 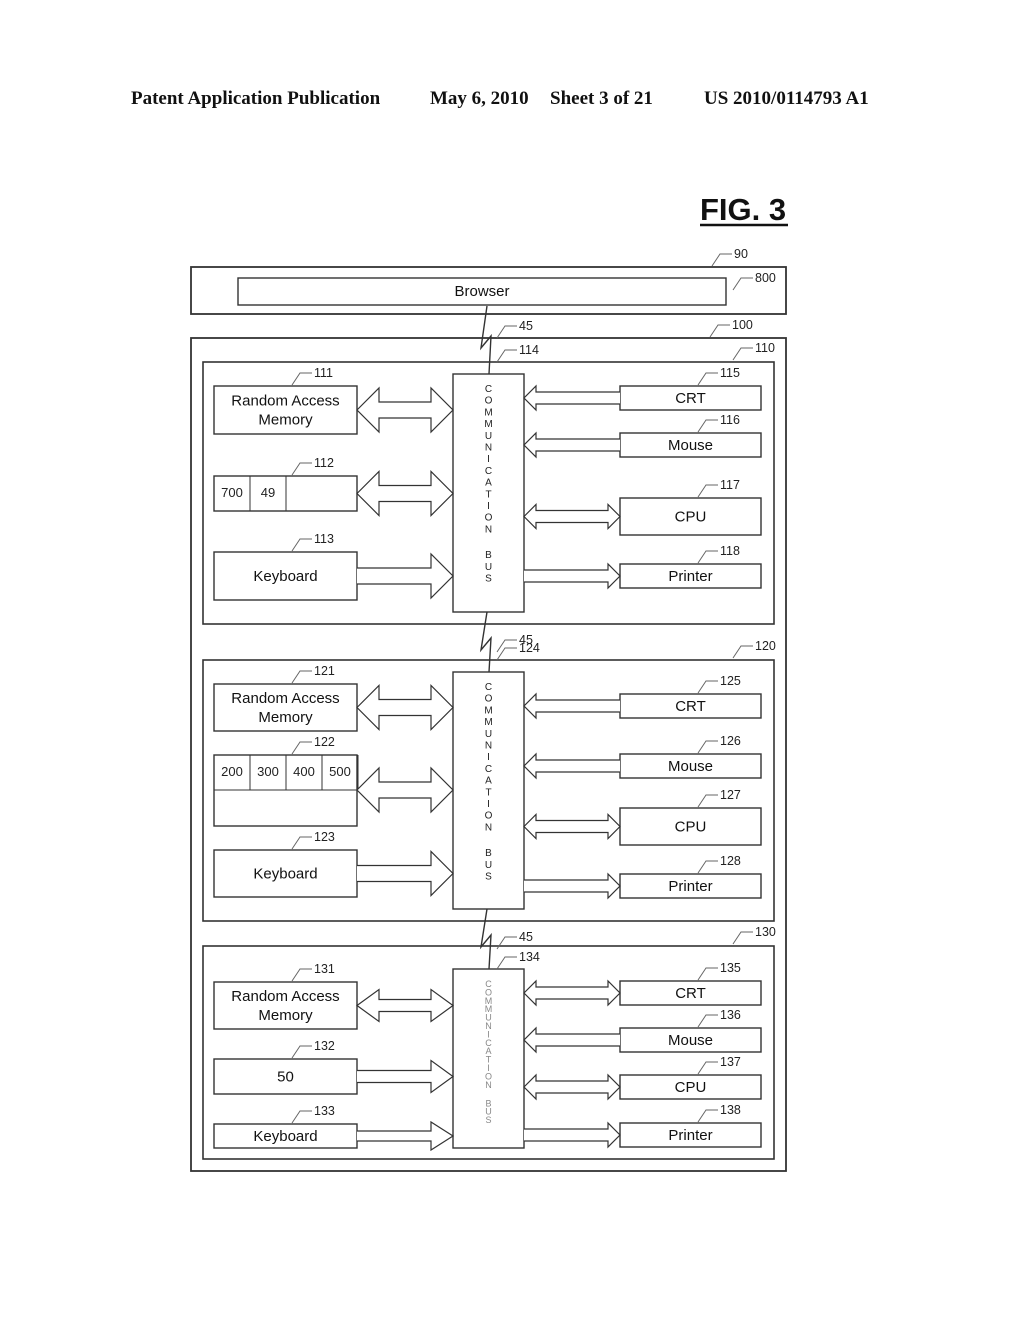 What do you see at coordinates (340, 771) in the screenshot?
I see `computer-120-left-122-cell: 500` at bounding box center [340, 771].